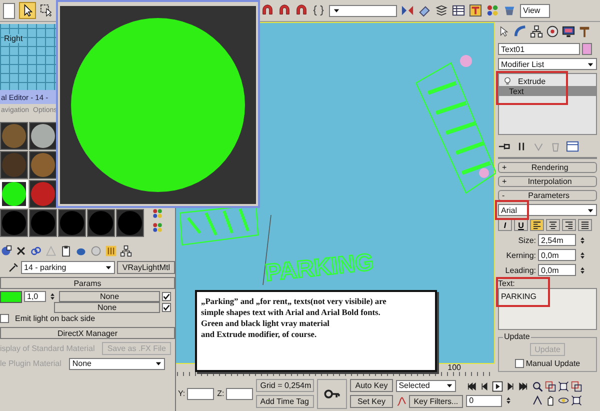 The height and width of the screenshot is (411, 600). Describe the element at coordinates (557, 240) in the screenshot. I see `number-field: 2,54m` at that location.